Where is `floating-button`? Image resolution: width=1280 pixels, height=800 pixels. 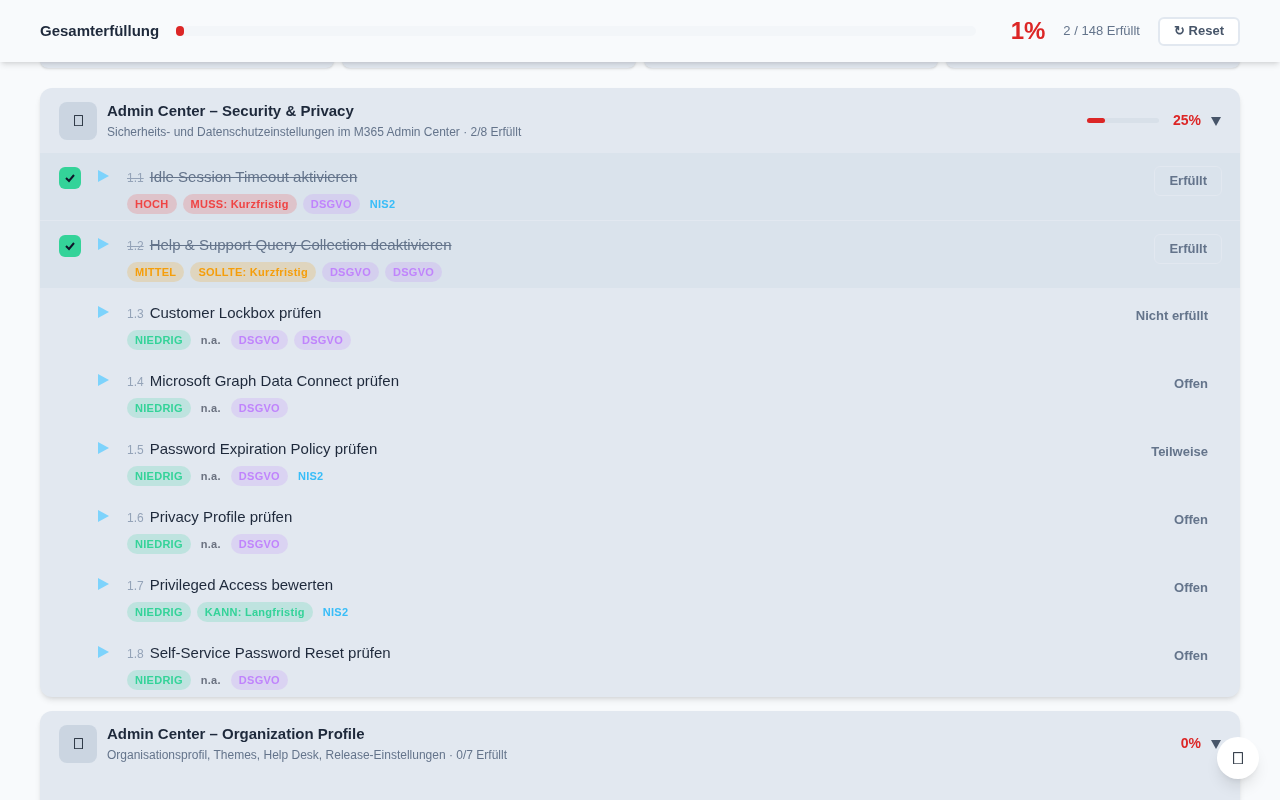
floating-button is located at coordinates (1238, 758).